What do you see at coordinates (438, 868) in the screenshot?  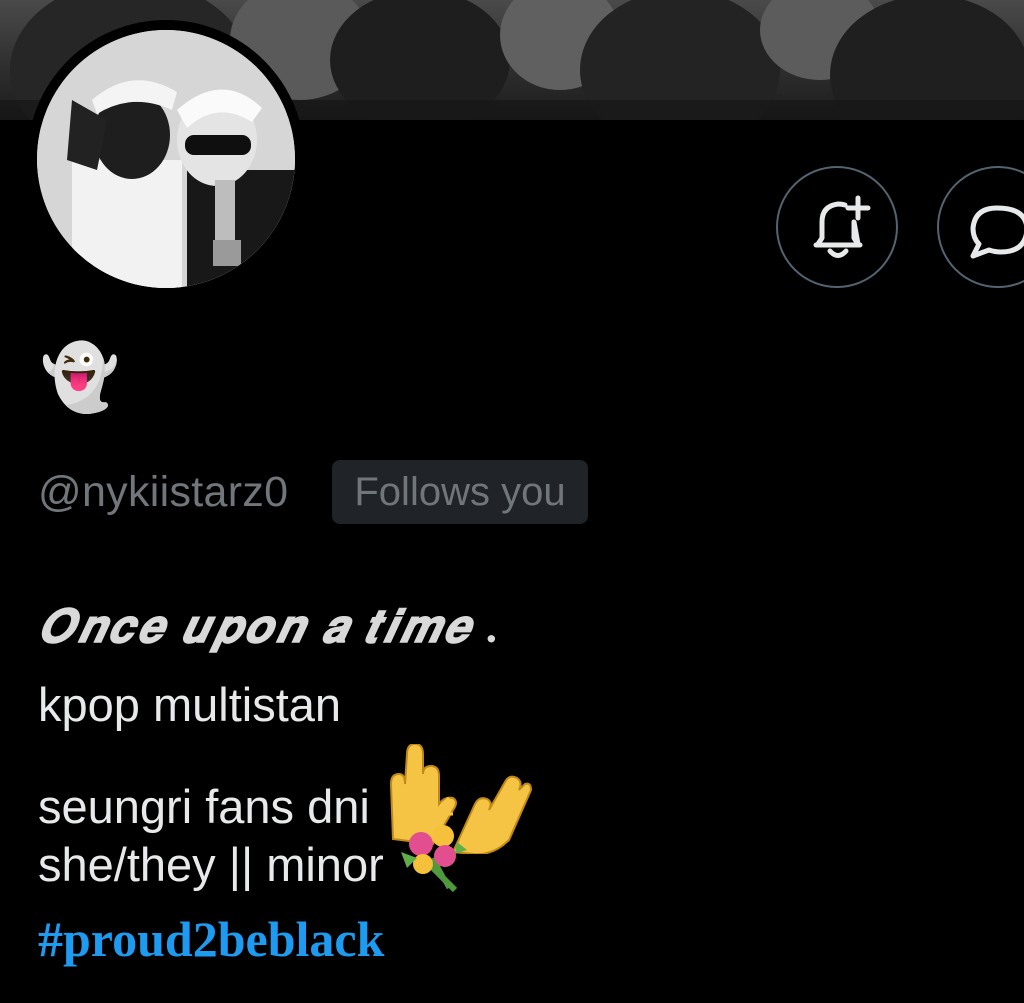 I see `bouquet-emoji` at bounding box center [438, 868].